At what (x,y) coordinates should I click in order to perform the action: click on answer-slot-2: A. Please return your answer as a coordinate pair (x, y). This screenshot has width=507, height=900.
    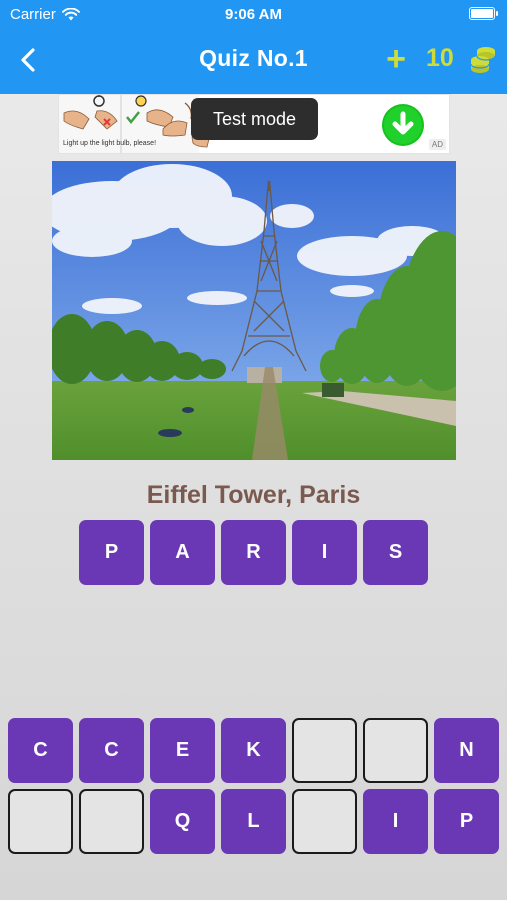
    Looking at the image, I should click on (182, 552).